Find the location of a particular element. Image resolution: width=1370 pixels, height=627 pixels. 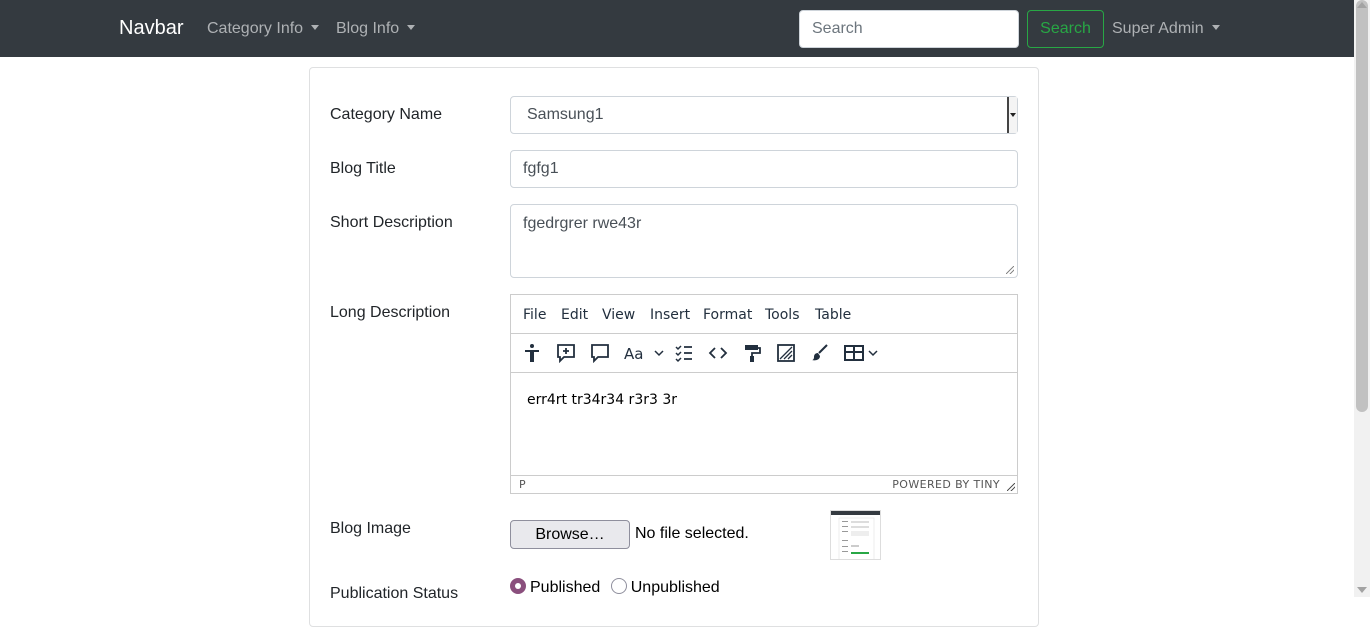

blog-image-thumbnail is located at coordinates (855, 535).